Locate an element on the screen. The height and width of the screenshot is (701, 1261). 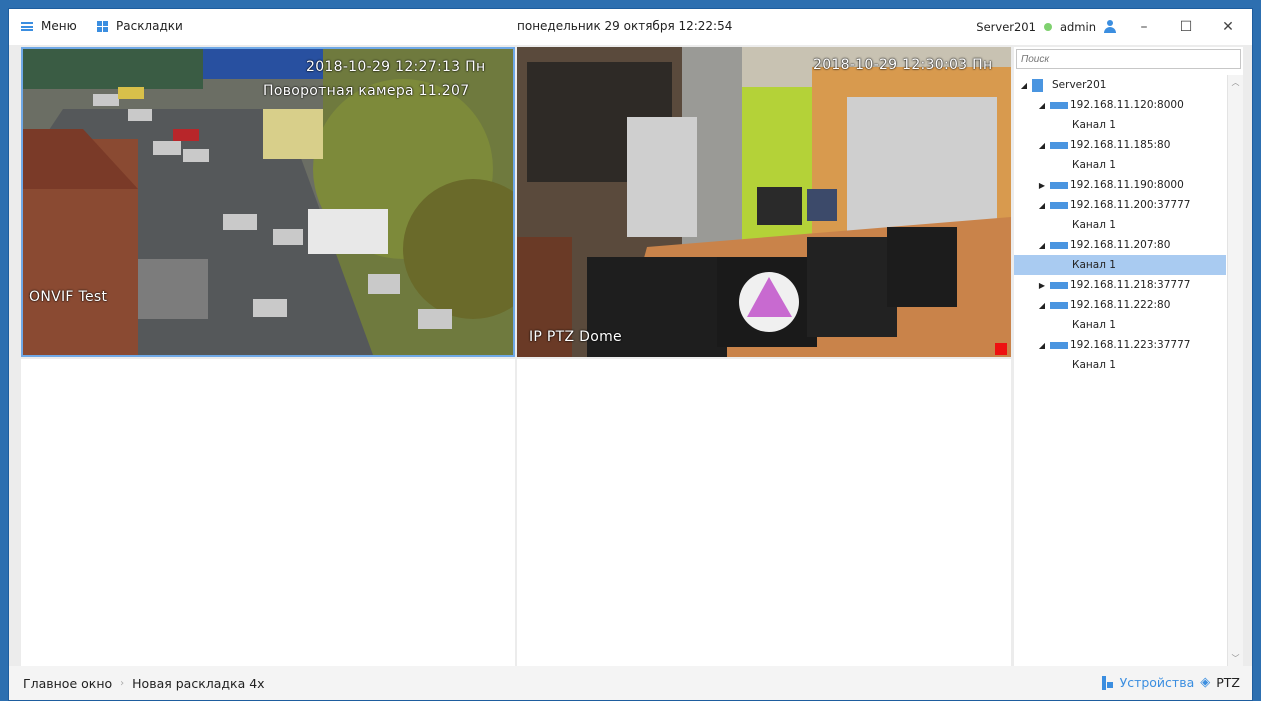
tree-server: ◢ Server201 is located at coordinates (1120, 85).